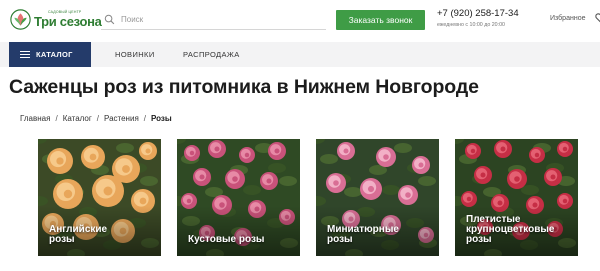 The height and width of the screenshot is (271, 600). Describe the element at coordinates (35, 118) in the screenshot. I see `breadcrumb-item-home: Главная` at that location.